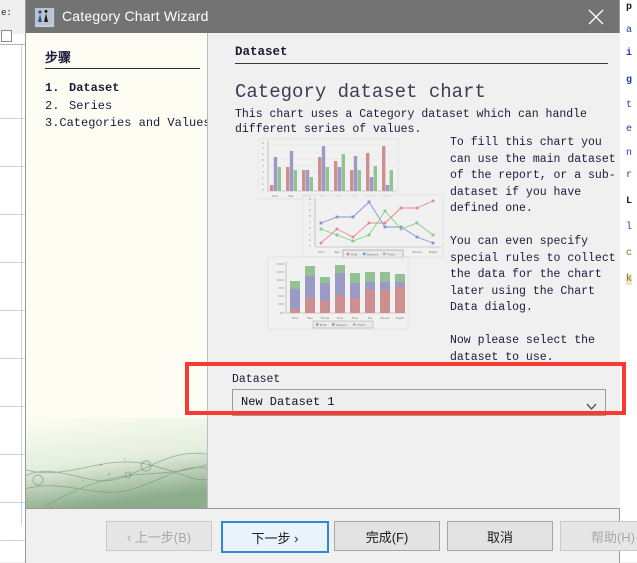  I want to click on step-label: Dataset, so click(94, 88).